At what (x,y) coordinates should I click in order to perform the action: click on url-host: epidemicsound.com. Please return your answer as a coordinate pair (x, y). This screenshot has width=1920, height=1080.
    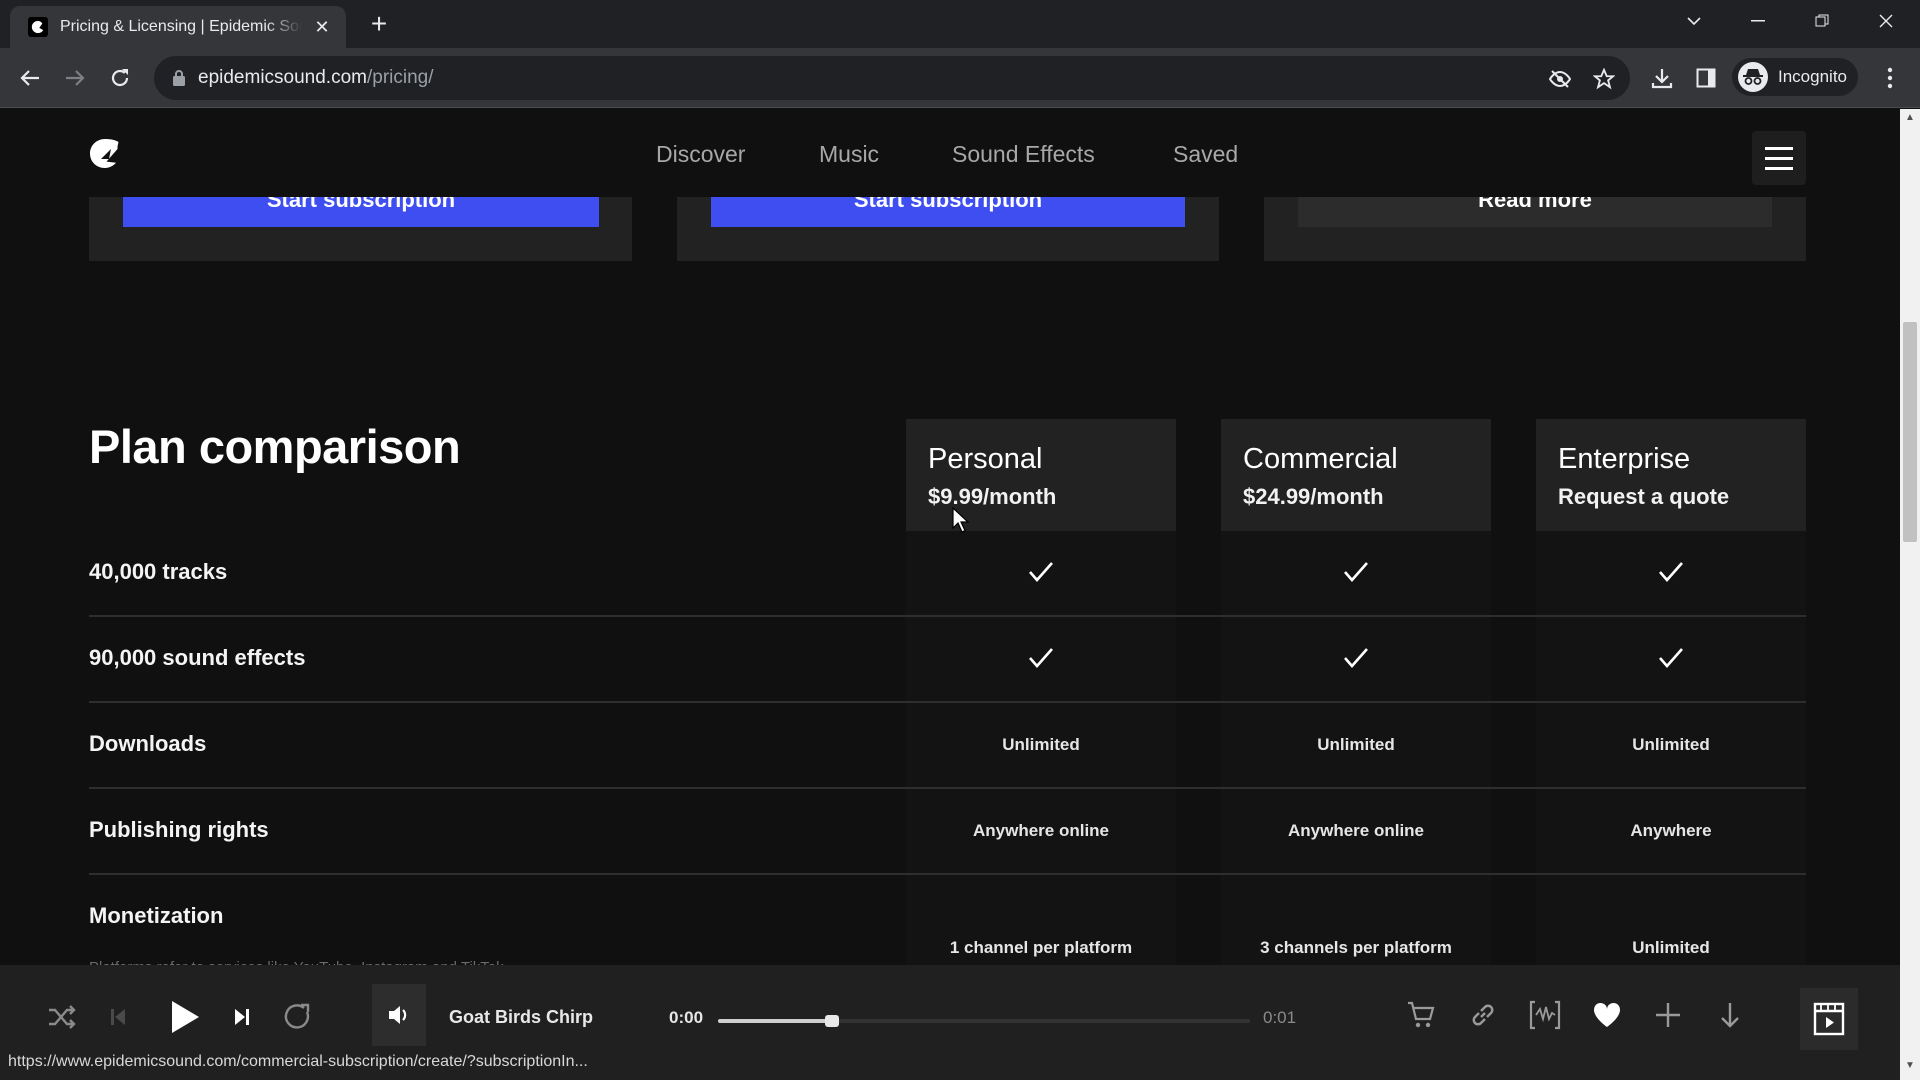
    Looking at the image, I should click on (282, 77).